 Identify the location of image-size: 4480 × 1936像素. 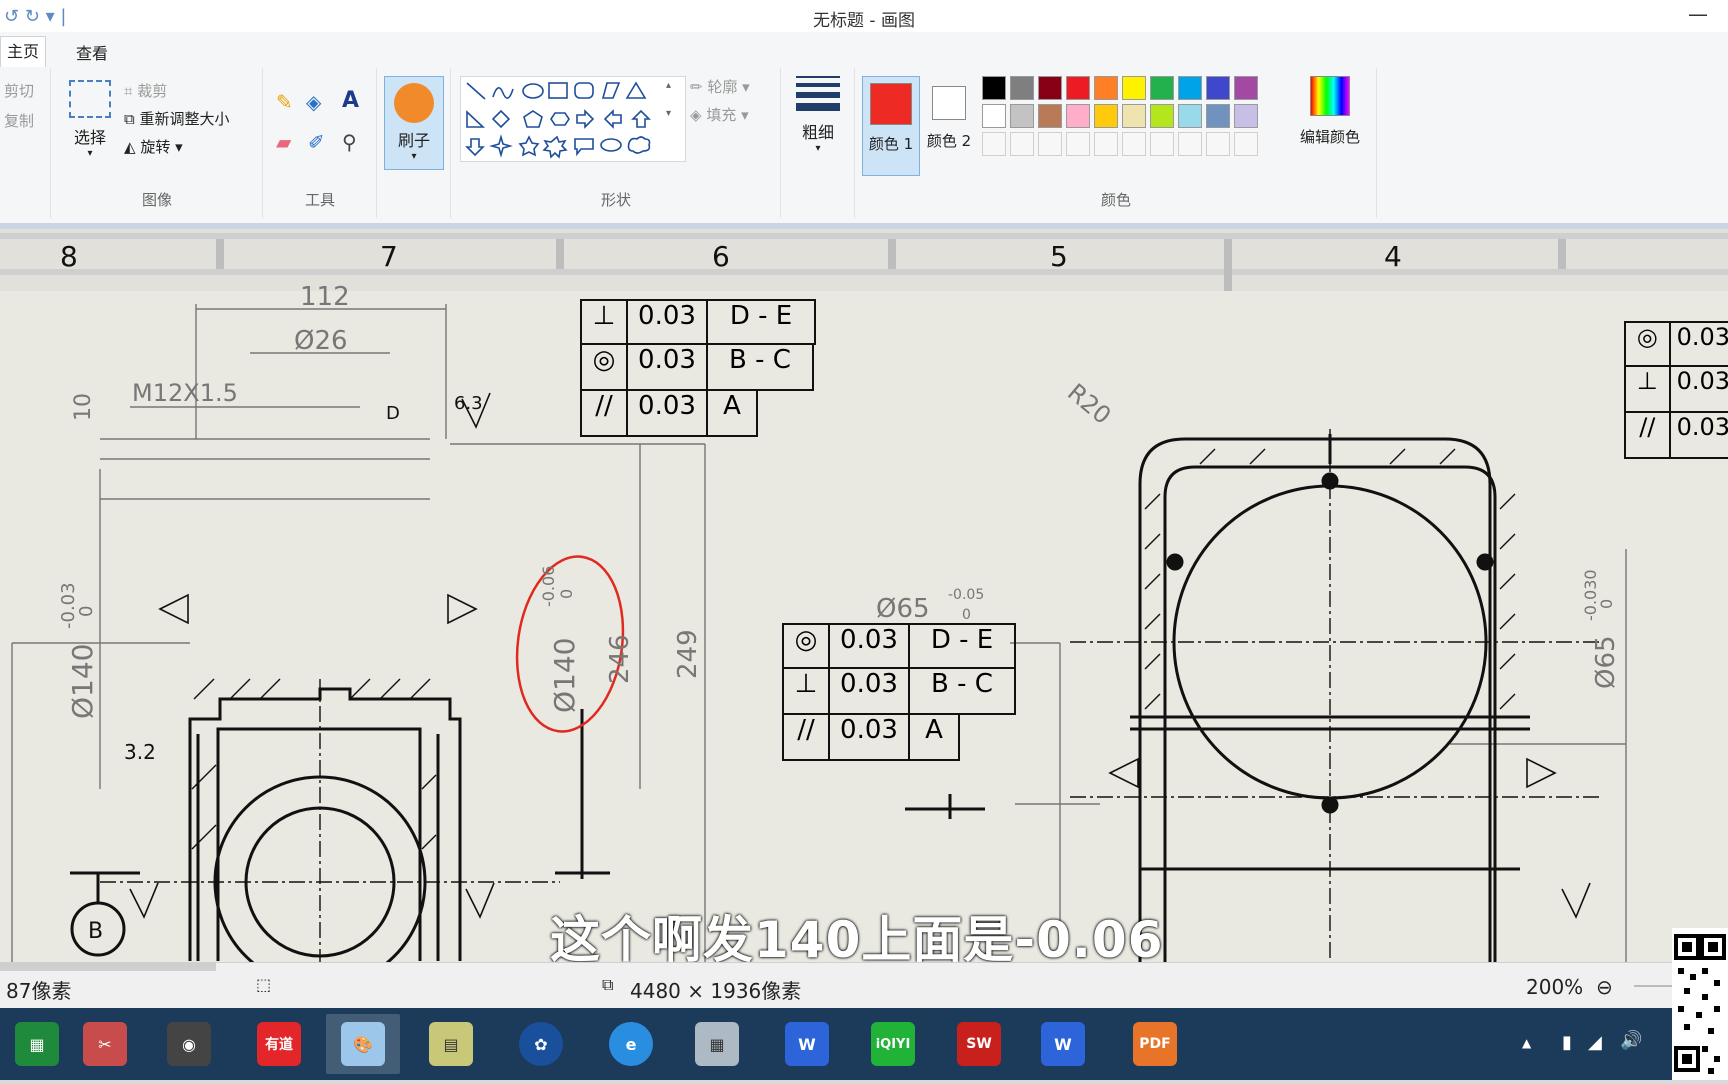
(716, 991).